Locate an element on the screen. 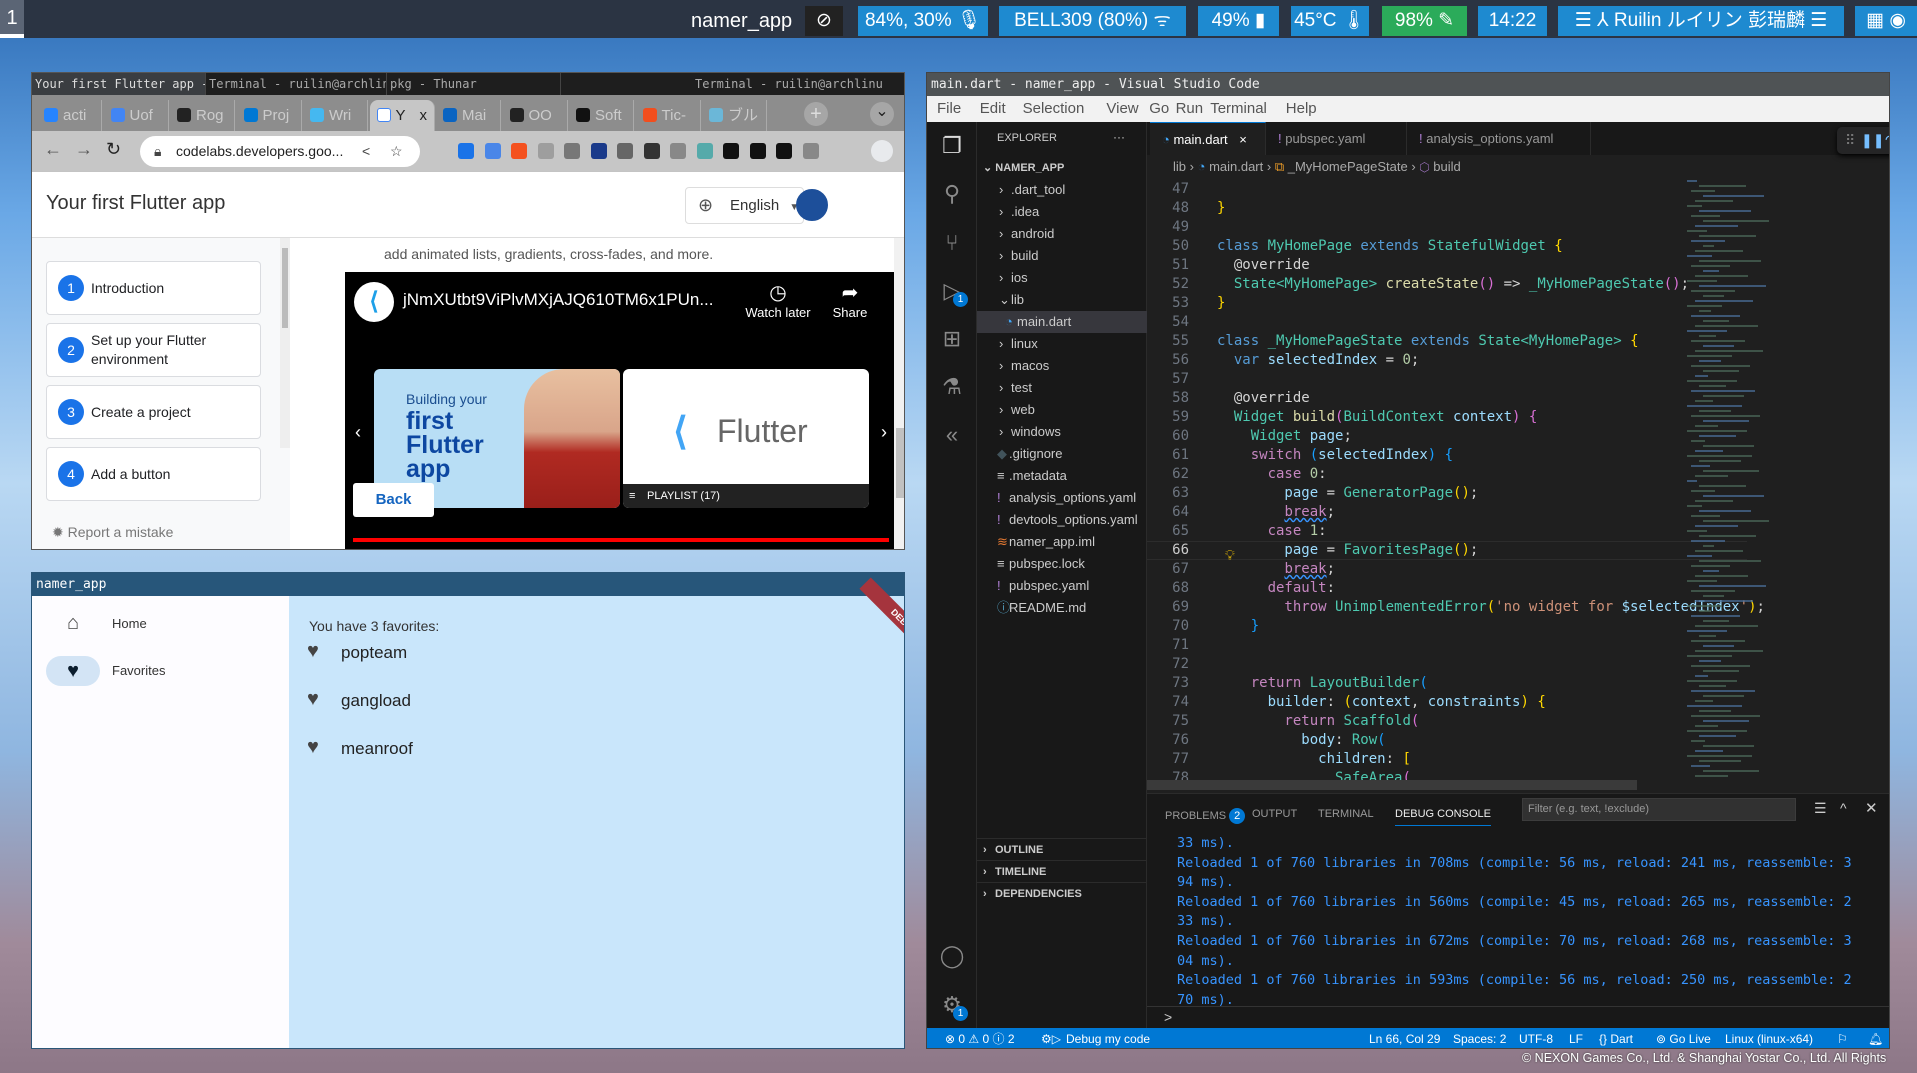 This screenshot has height=1073, width=1917. browser-tab: Proj is located at coordinates (269, 115).